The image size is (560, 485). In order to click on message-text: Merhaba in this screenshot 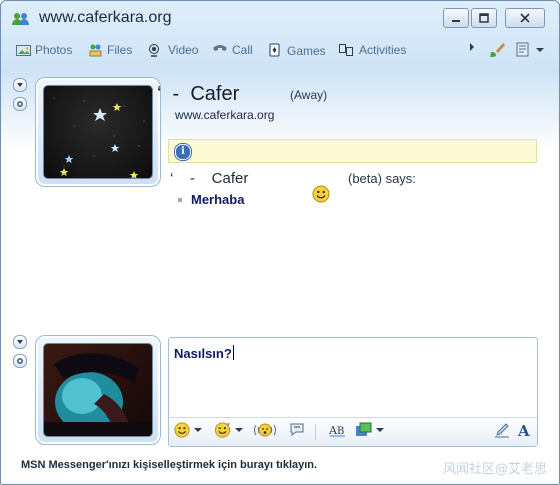, I will do `click(218, 199)`.